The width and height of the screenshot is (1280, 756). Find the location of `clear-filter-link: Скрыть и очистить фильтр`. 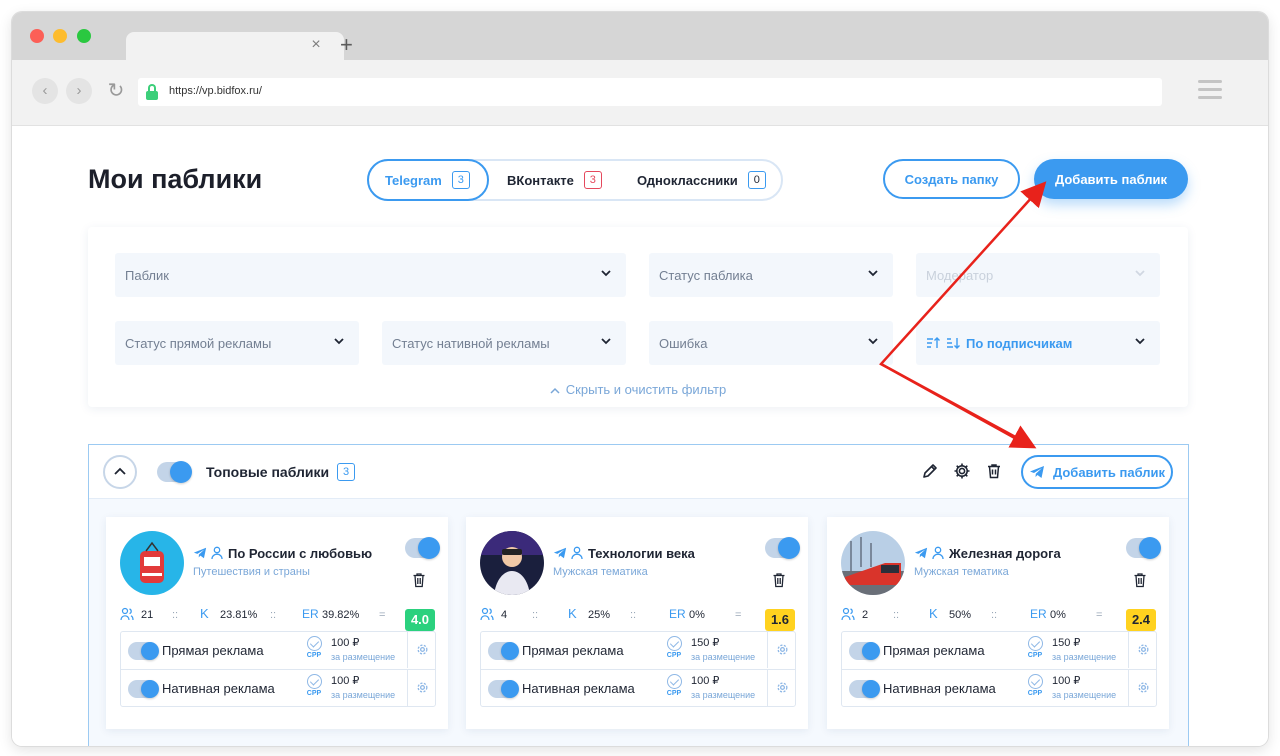

clear-filter-link: Скрыть и очистить фильтр is located at coordinates (638, 389).